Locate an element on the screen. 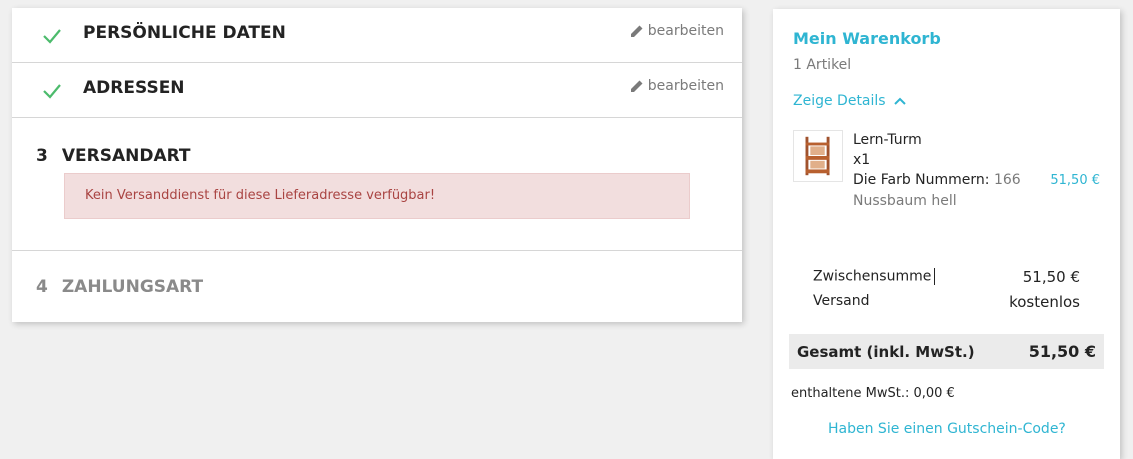 This screenshot has width=1133, height=459. attribute-label: Die Farb Nummern: is located at coordinates (921, 180).